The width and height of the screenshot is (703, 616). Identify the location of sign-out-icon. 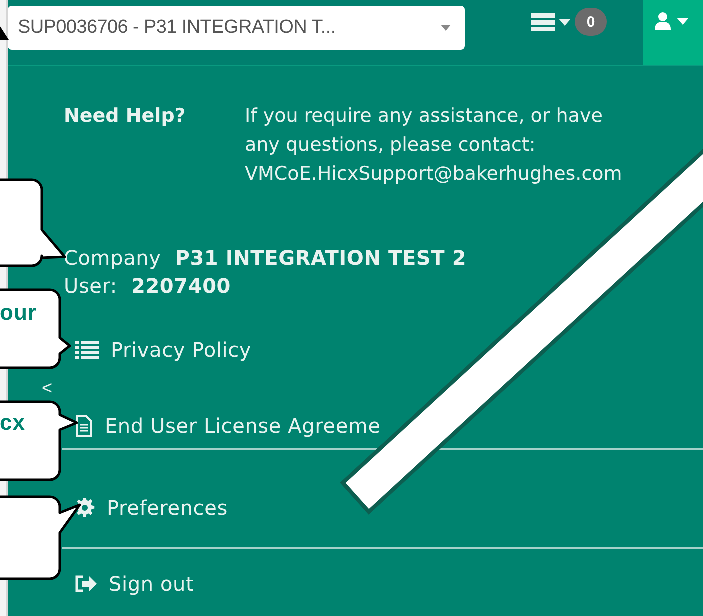
(86, 584).